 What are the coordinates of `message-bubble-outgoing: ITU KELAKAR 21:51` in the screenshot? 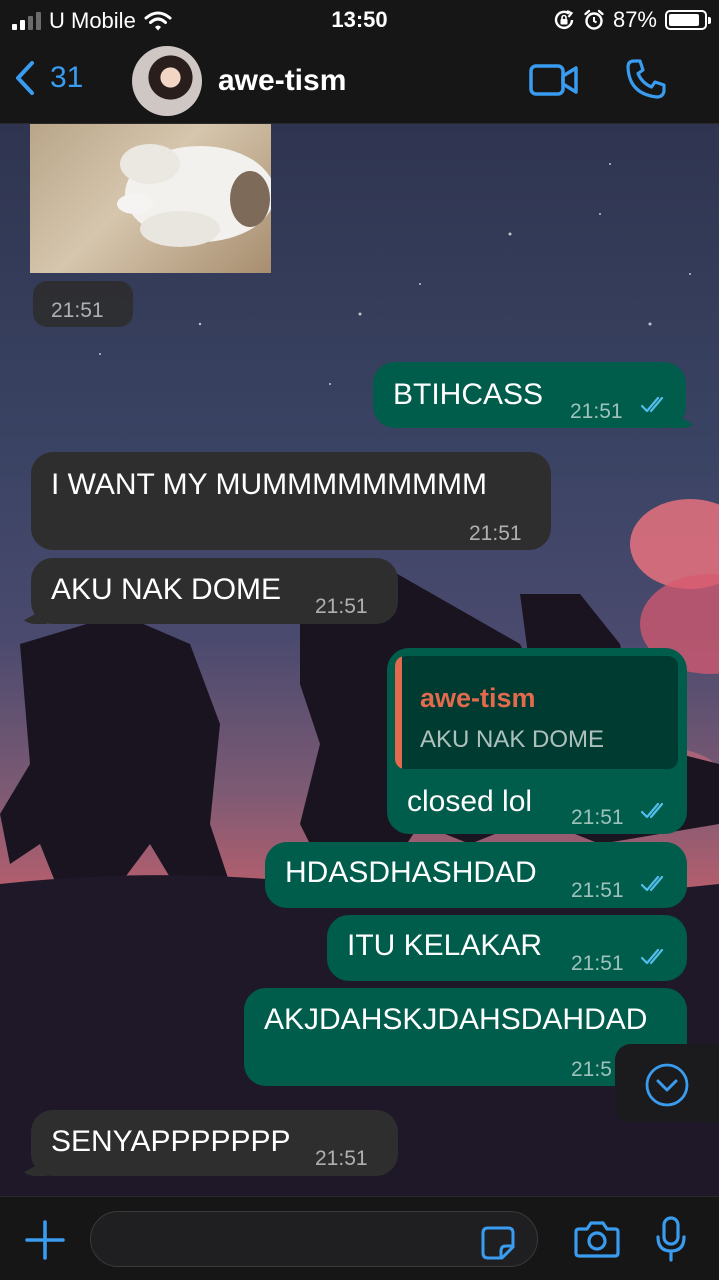 It's located at (507, 948).